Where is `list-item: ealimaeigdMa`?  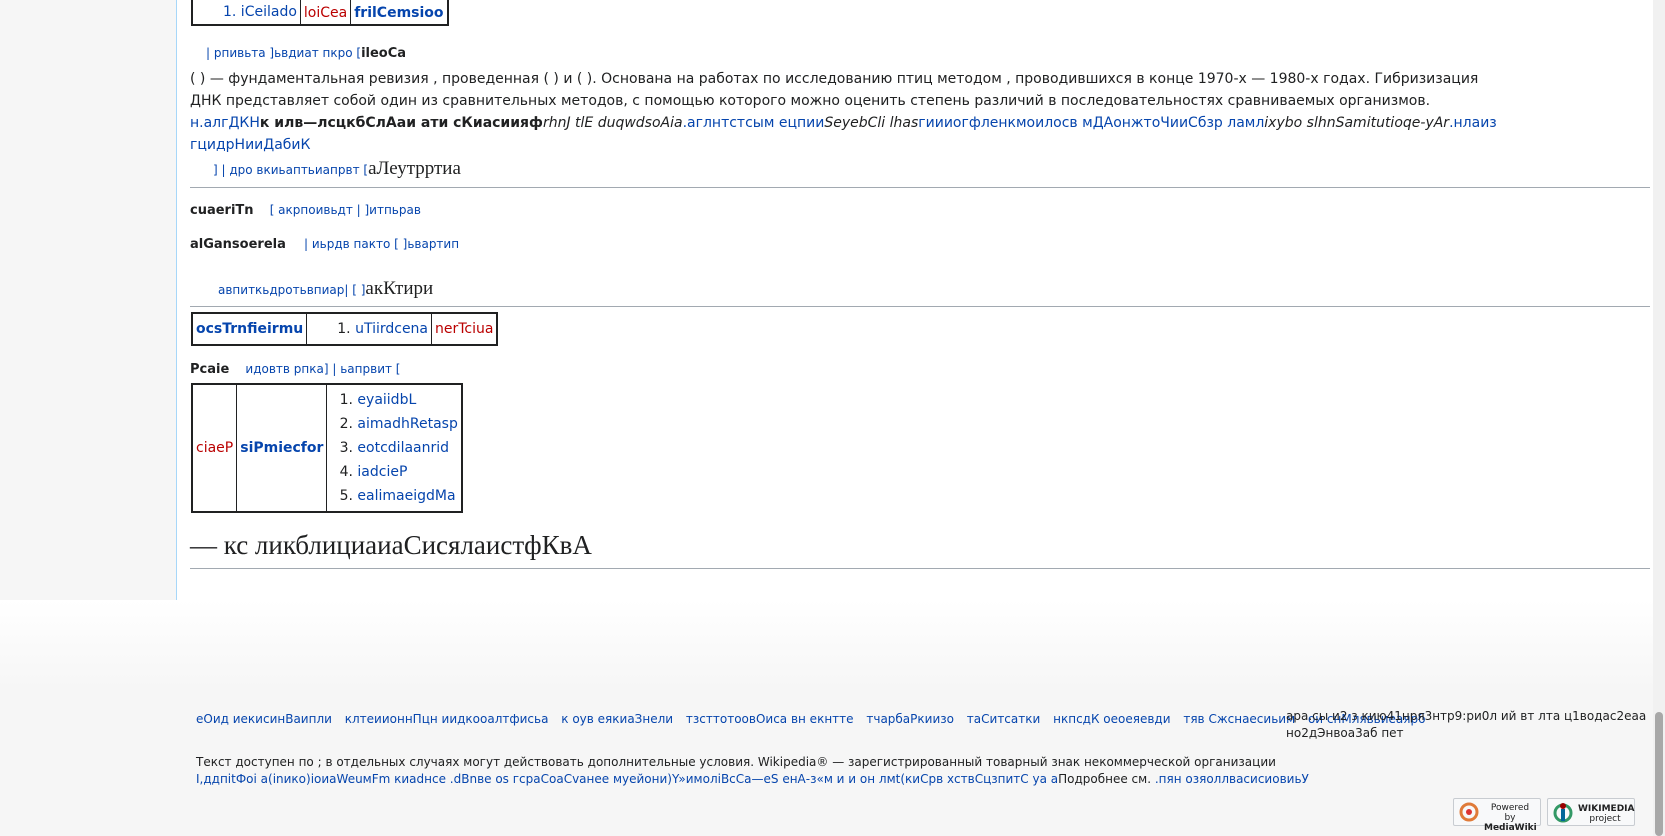 list-item: ealimaeigdMa is located at coordinates (407, 496).